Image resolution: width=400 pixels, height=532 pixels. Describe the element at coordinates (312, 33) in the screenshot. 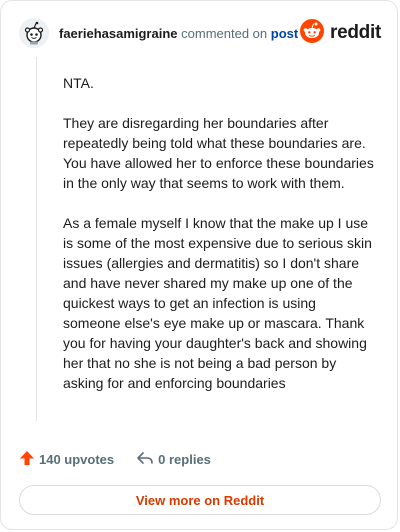

I see `reddit-logo-icon` at that location.